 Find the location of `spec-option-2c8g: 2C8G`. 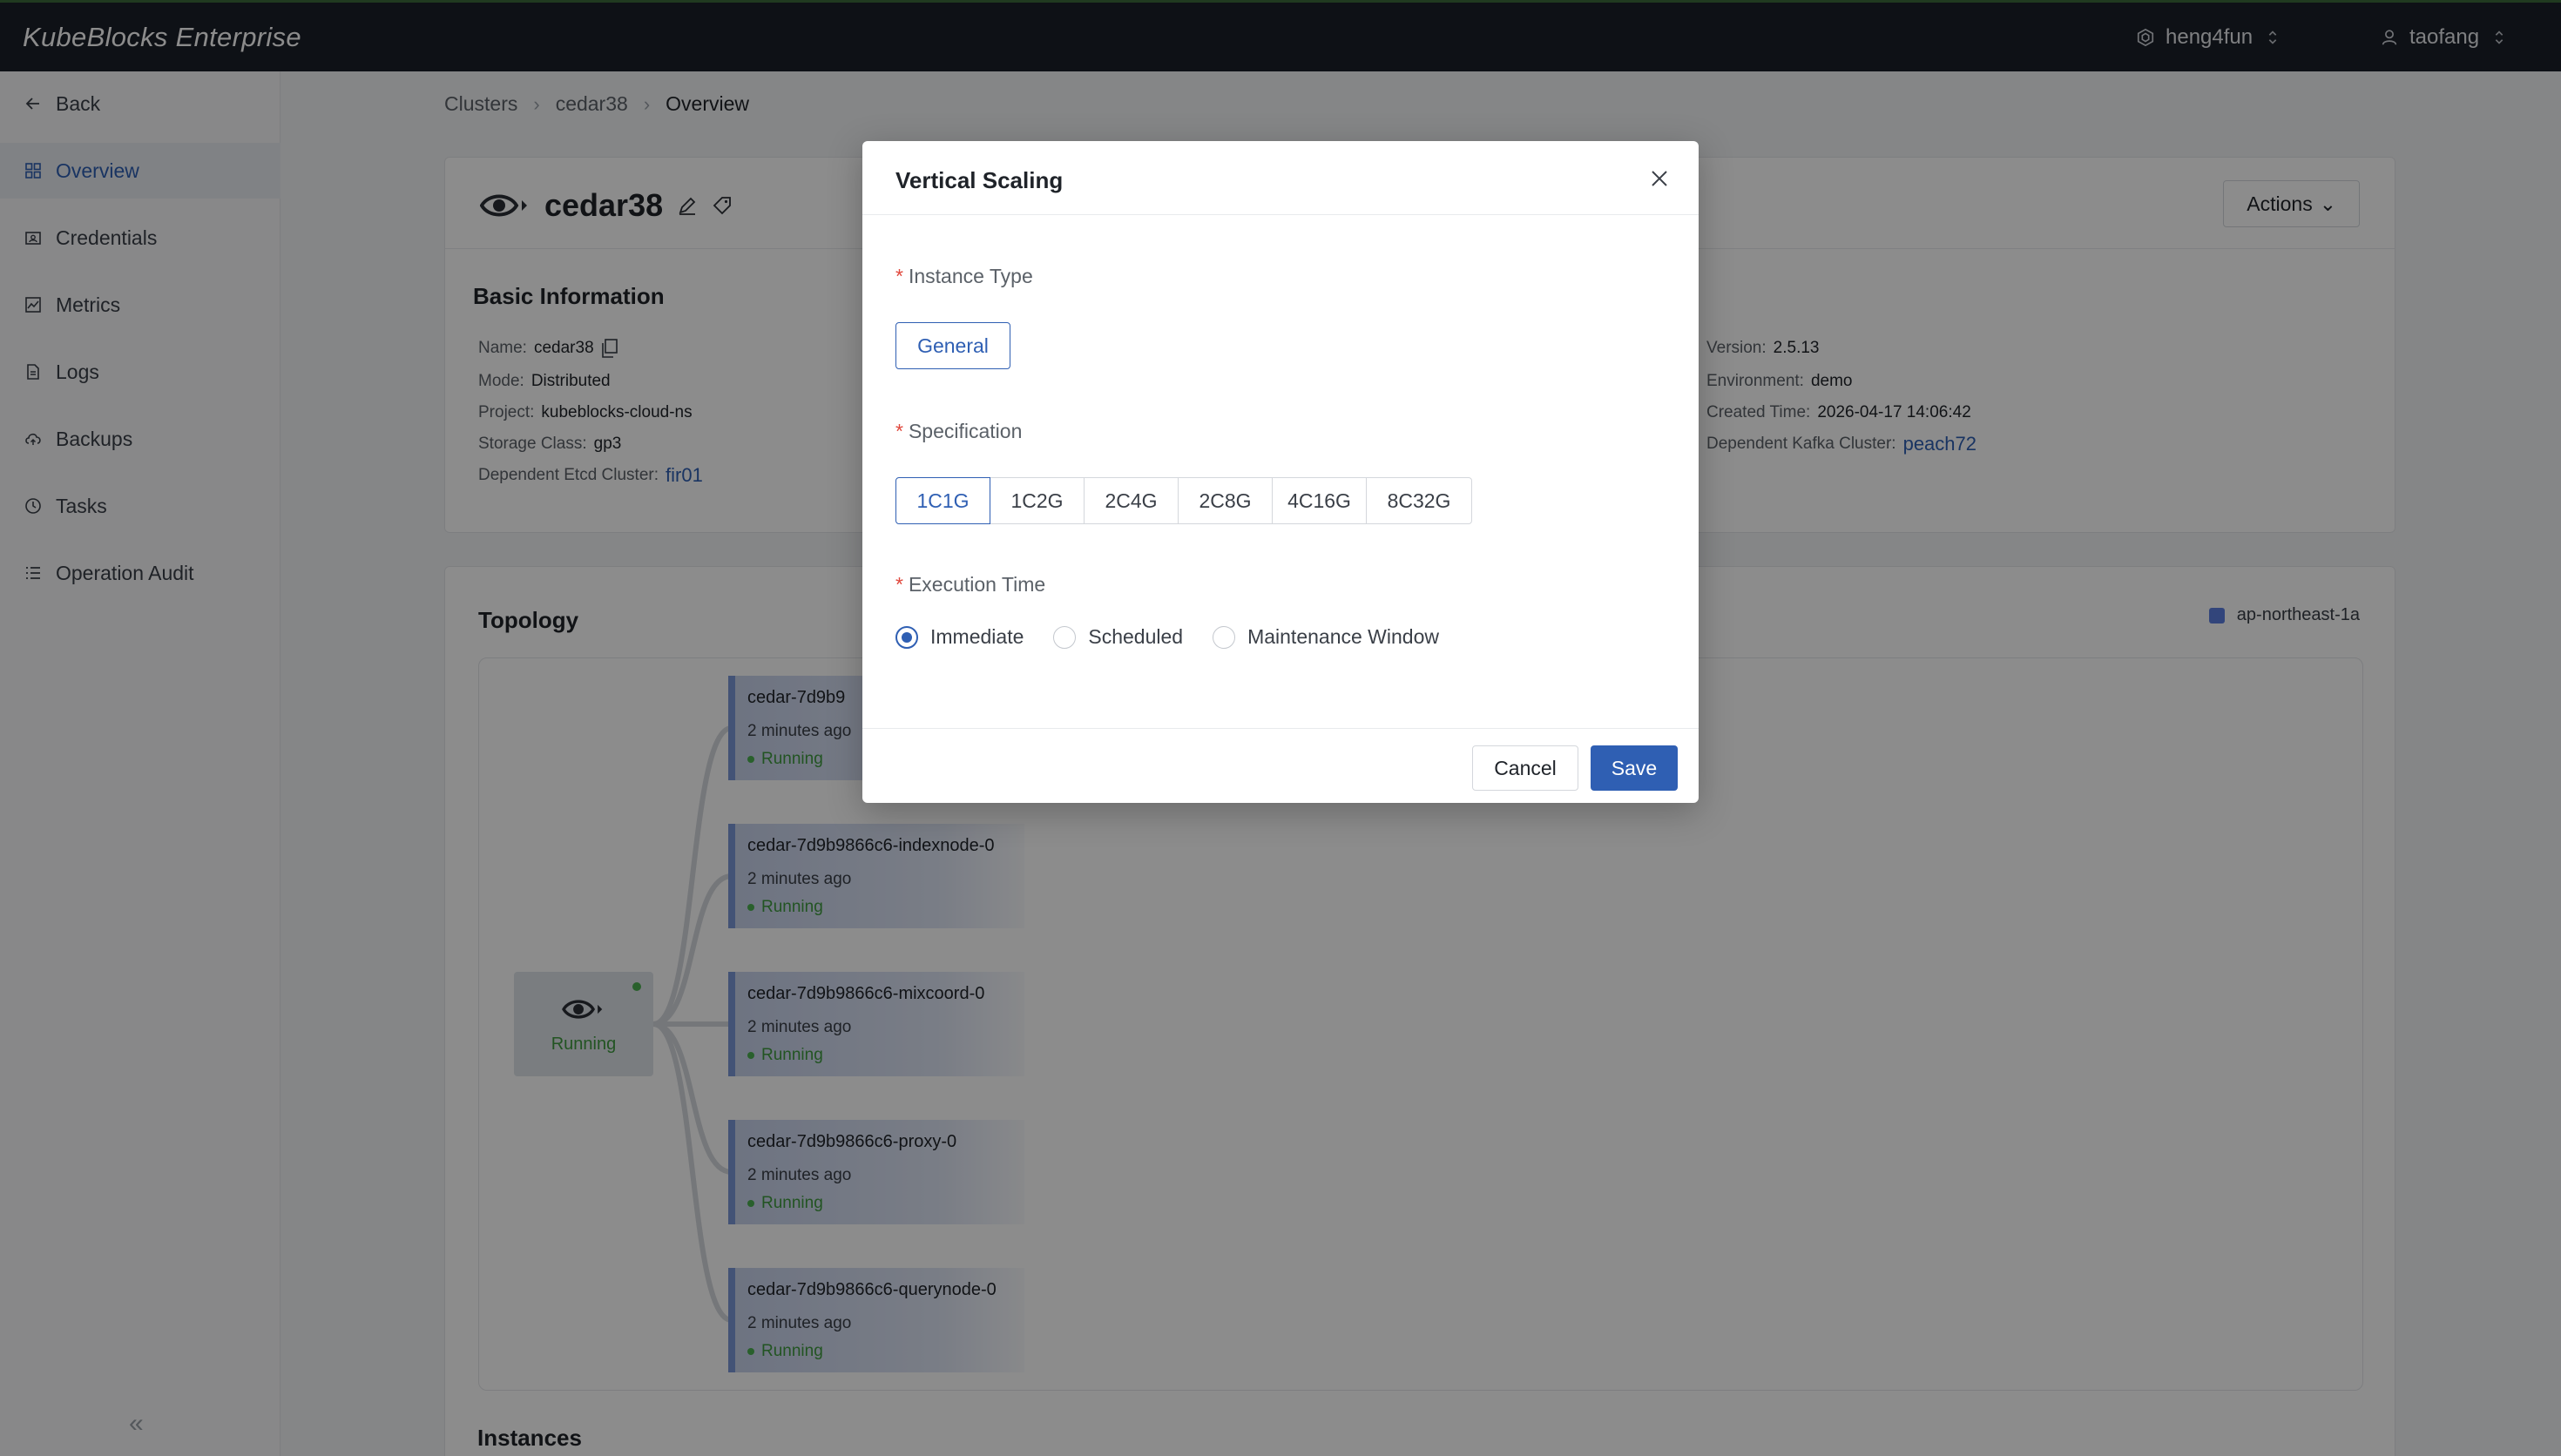

spec-option-2c8g: 2C8G is located at coordinates (1225, 500).